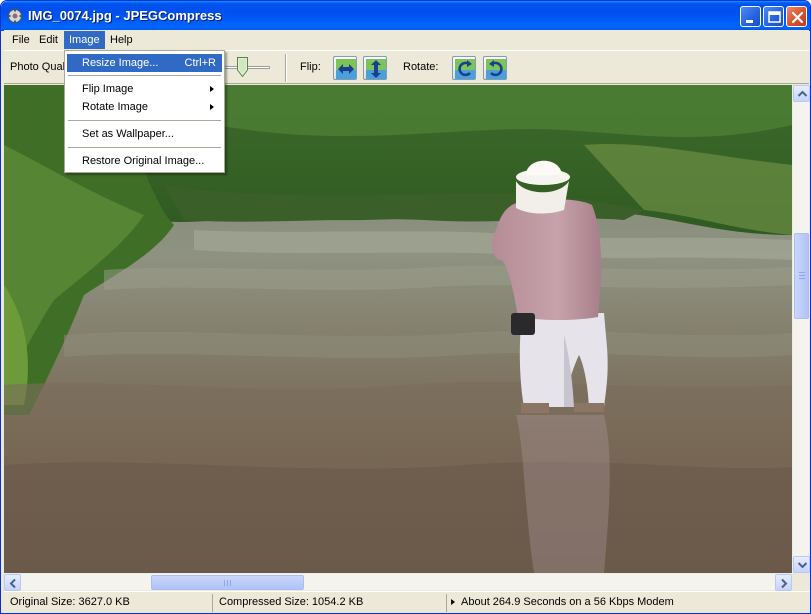  I want to click on rotate-right-icon, so click(496, 69).